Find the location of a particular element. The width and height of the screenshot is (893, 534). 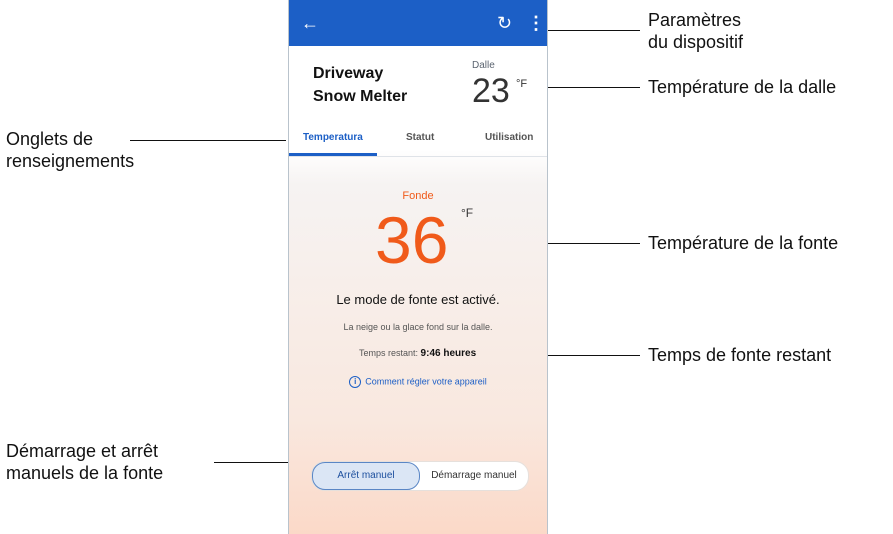

slab-temp-unit: °F is located at coordinates (522, 84).